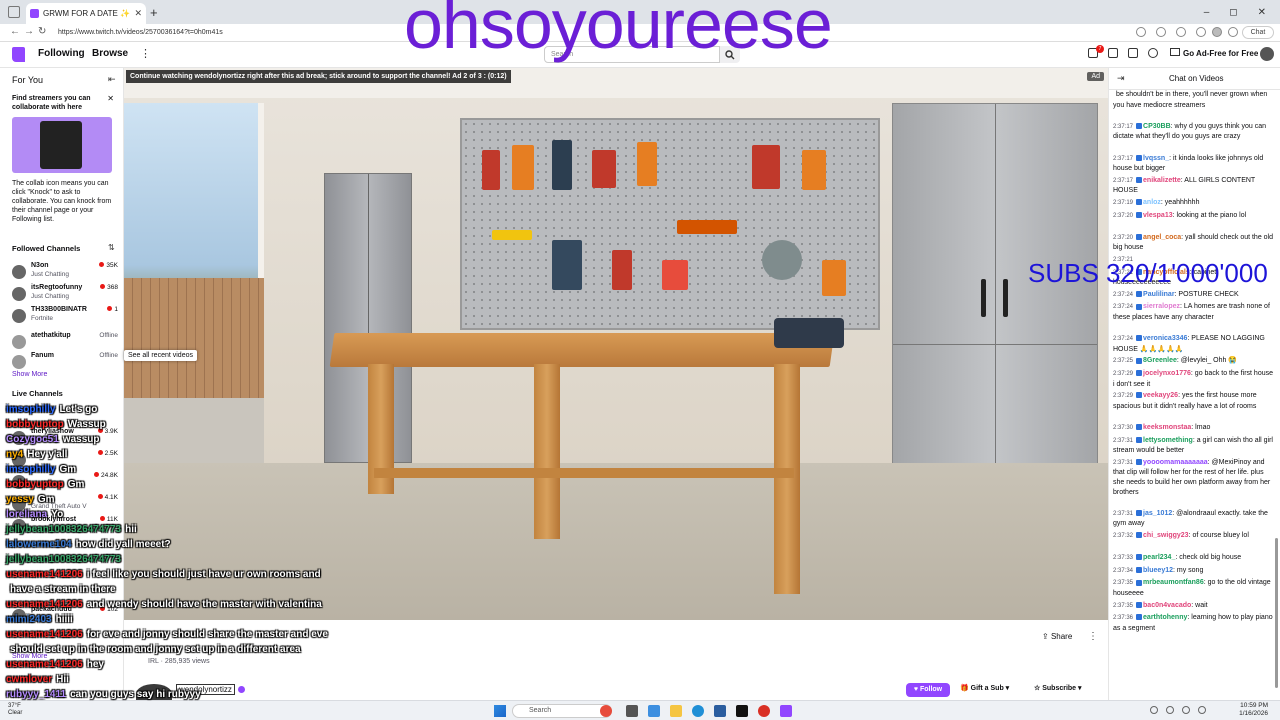  What do you see at coordinates (1153, 53) in the screenshot?
I see `bits-icon` at bounding box center [1153, 53].